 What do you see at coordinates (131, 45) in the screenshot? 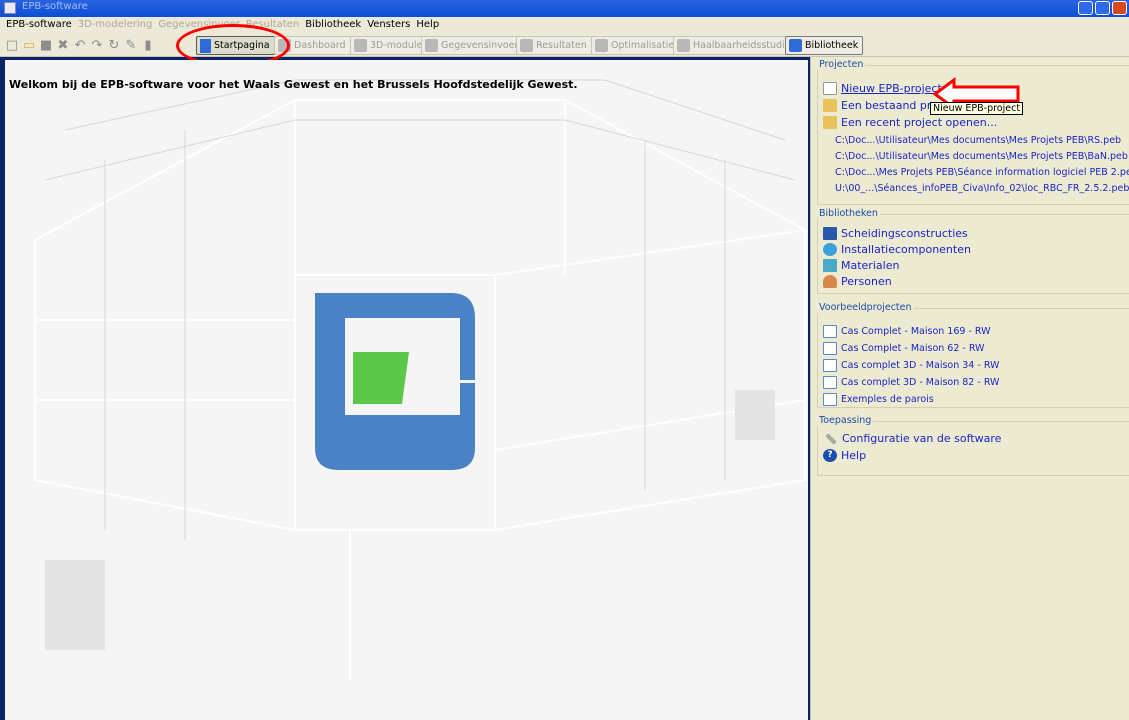
I see `pen-icon: ✎` at bounding box center [131, 45].